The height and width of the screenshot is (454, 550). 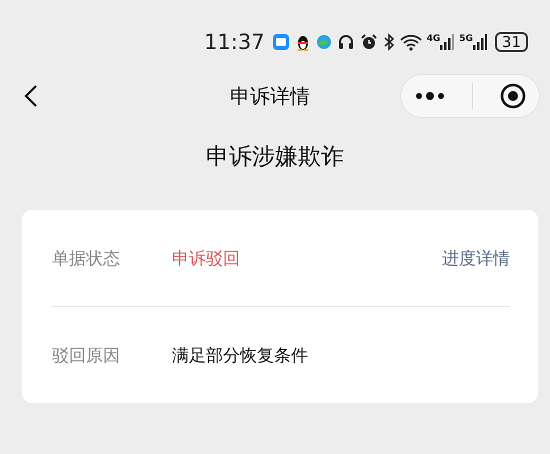 What do you see at coordinates (466, 39) in the screenshot?
I see `network-label: 5G` at bounding box center [466, 39].